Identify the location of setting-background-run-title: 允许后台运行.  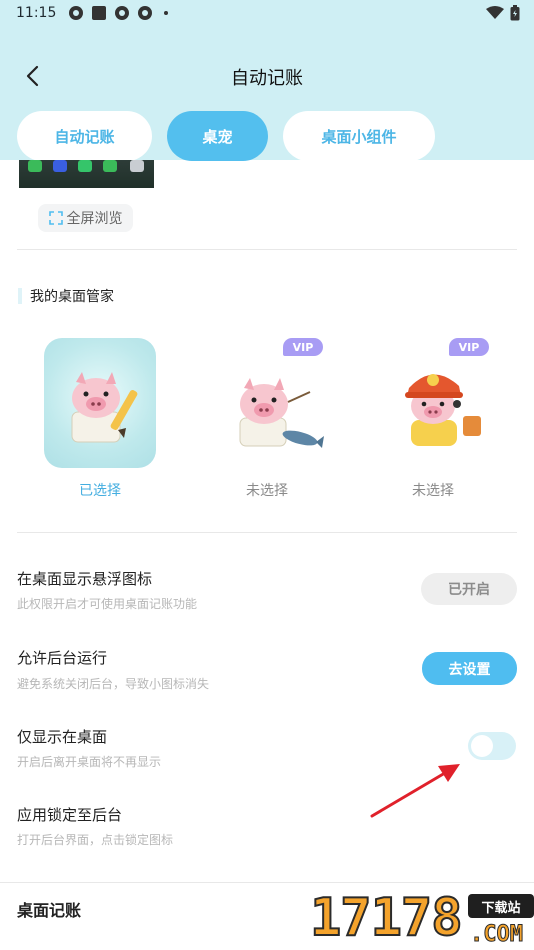
(62, 658).